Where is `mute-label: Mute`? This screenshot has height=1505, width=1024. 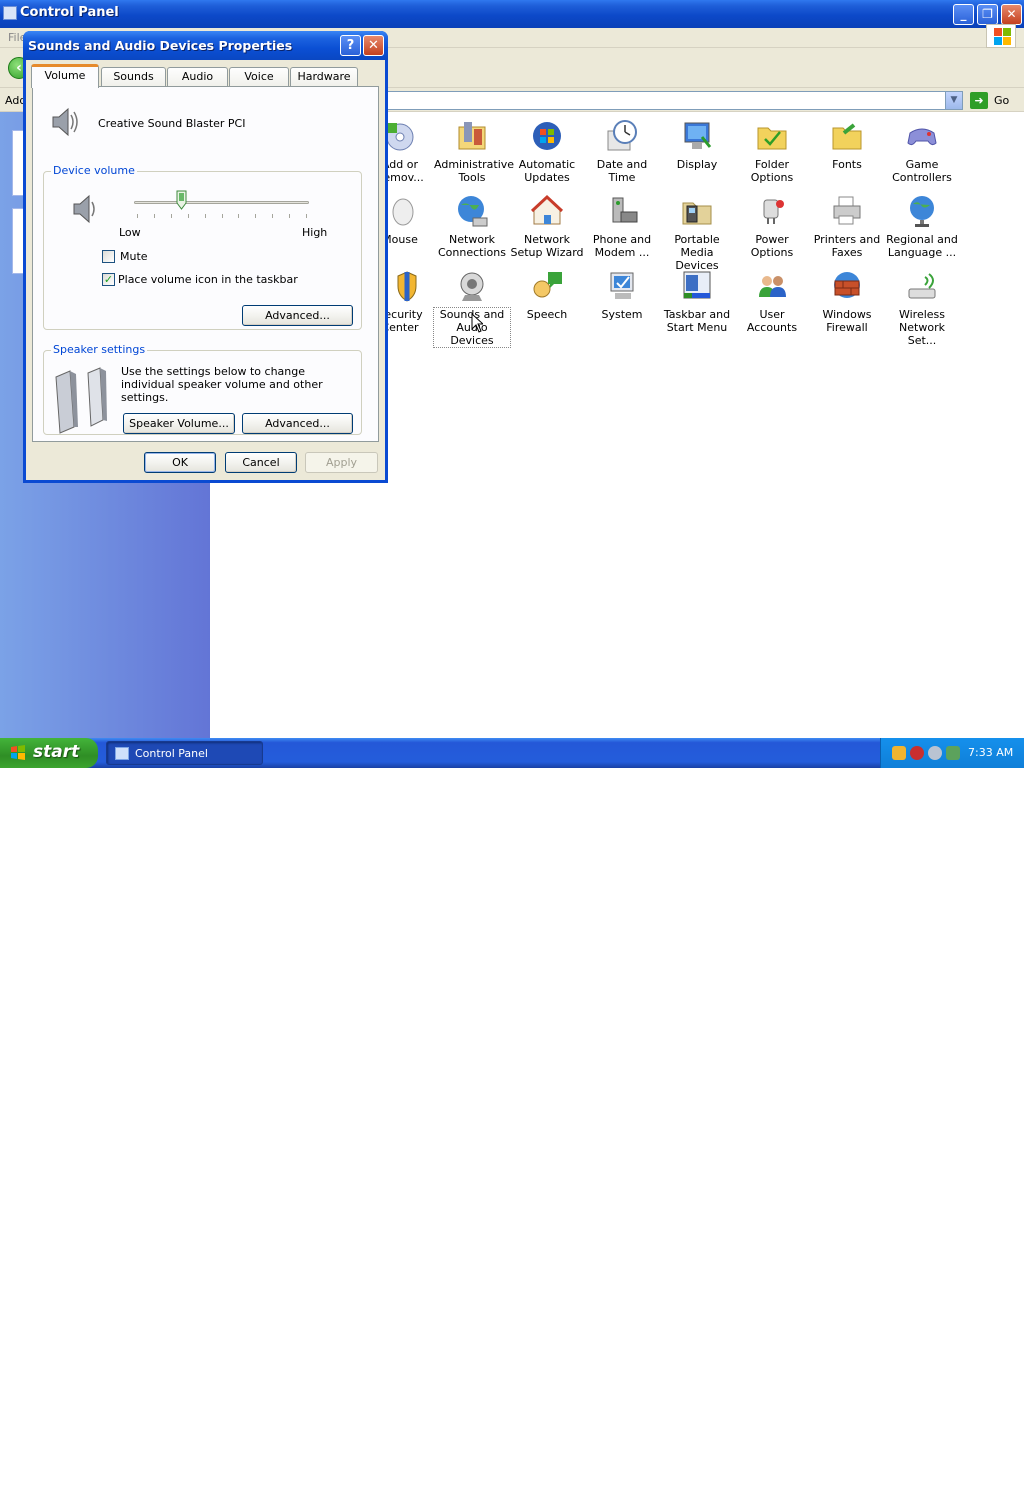
mute-label: Mute is located at coordinates (134, 256).